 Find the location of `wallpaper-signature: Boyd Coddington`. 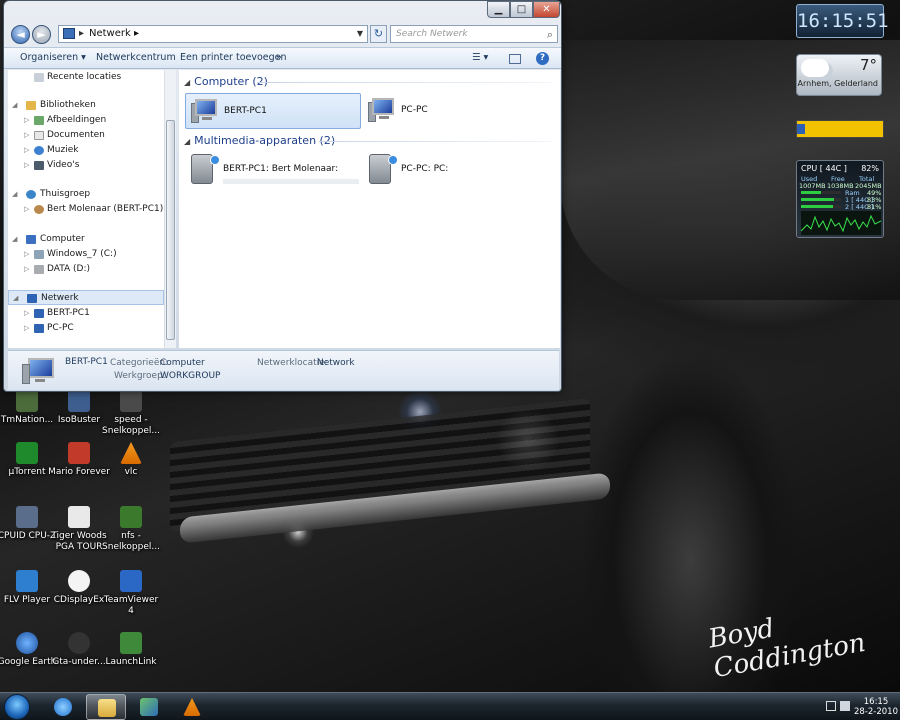

wallpaper-signature: Boyd Coddington is located at coordinates (787, 649).